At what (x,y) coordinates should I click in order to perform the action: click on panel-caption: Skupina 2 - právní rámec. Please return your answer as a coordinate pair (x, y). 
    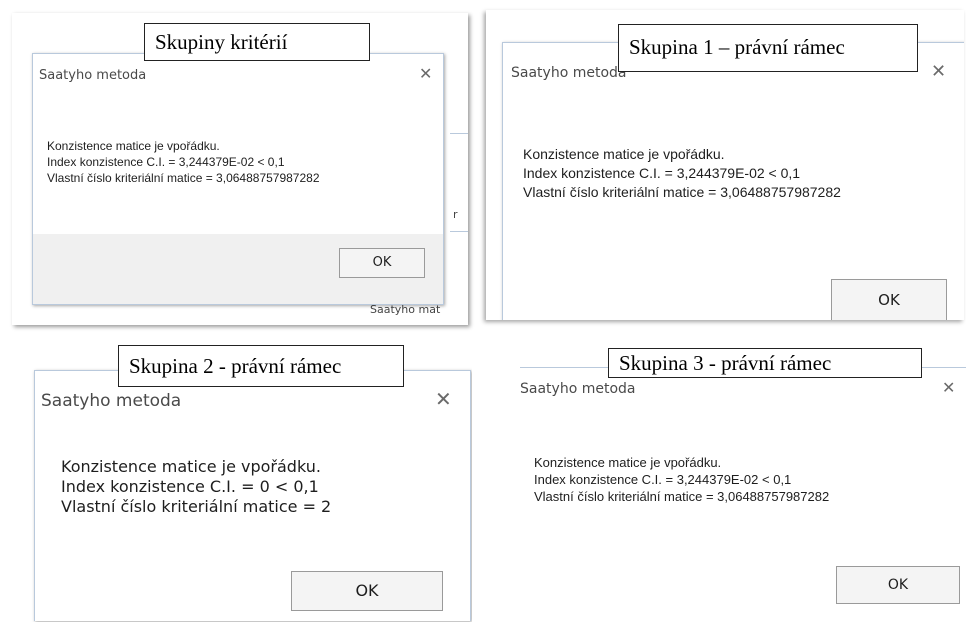
    Looking at the image, I should click on (261, 366).